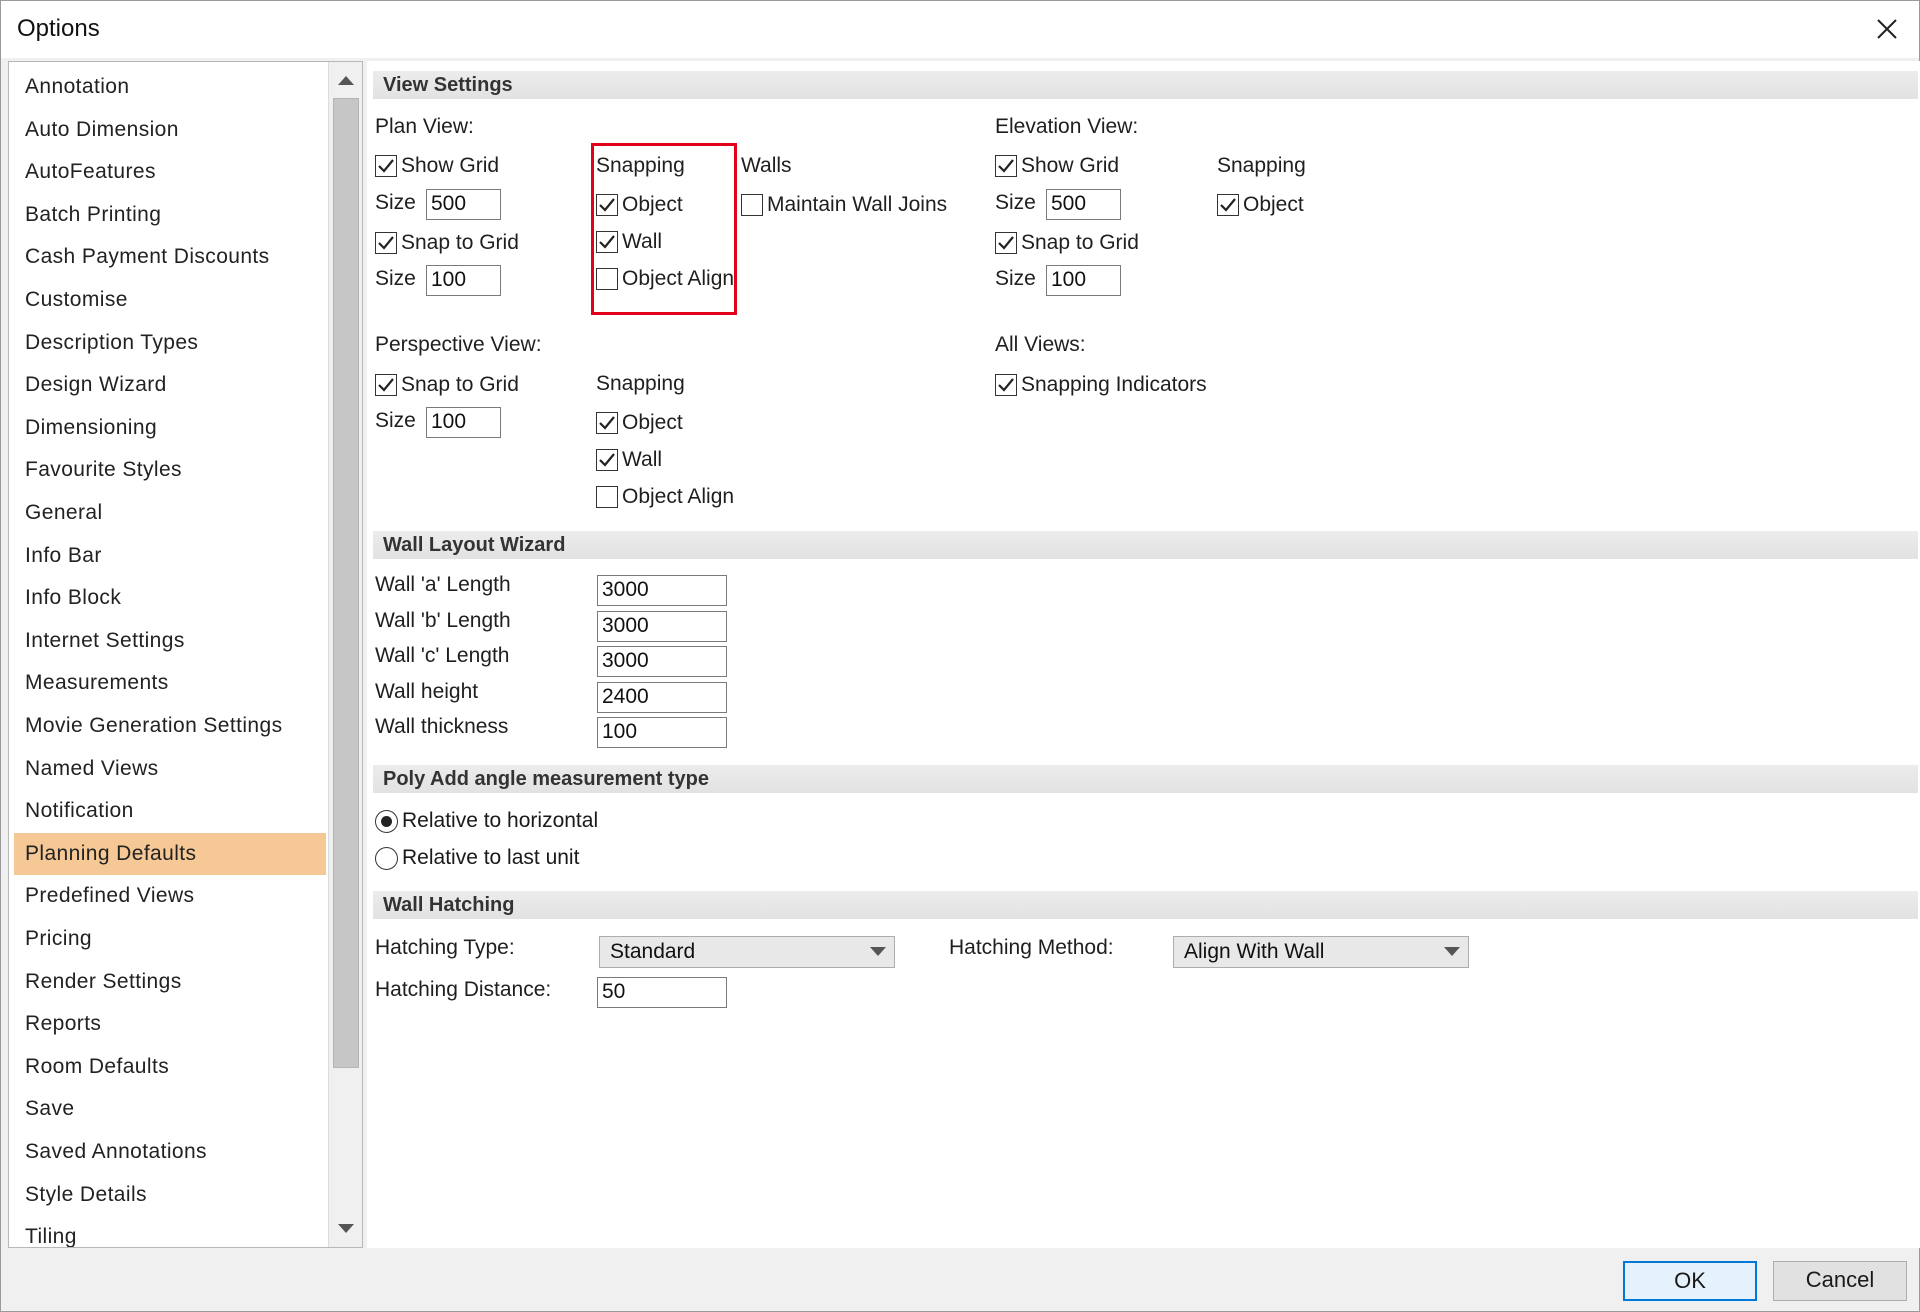 The height and width of the screenshot is (1312, 1920). Describe the element at coordinates (1321, 952) in the screenshot. I see `hatching-method-select: Align With Wall` at that location.